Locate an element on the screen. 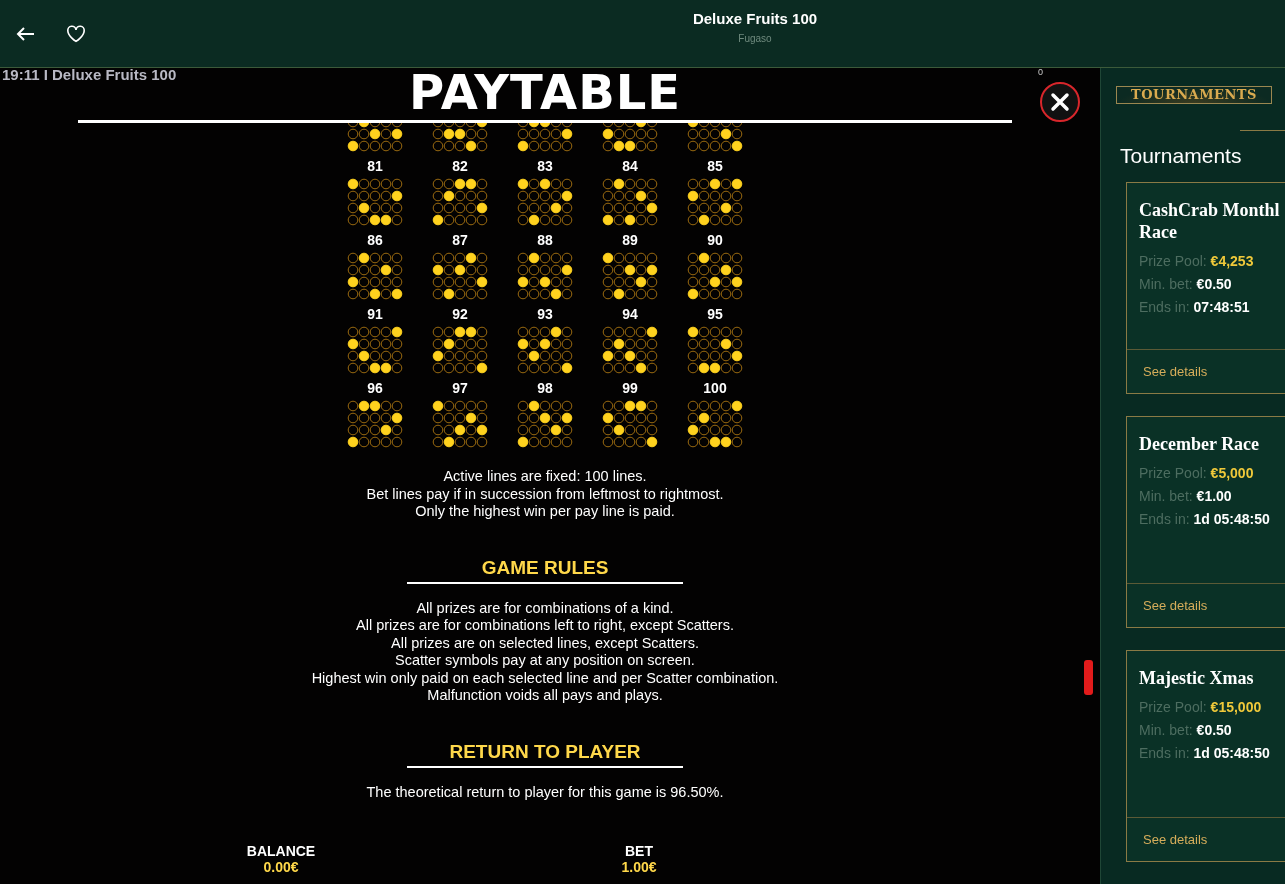 The width and height of the screenshot is (1285, 884). tournament-name: December Race is located at coordinates (1200, 444).